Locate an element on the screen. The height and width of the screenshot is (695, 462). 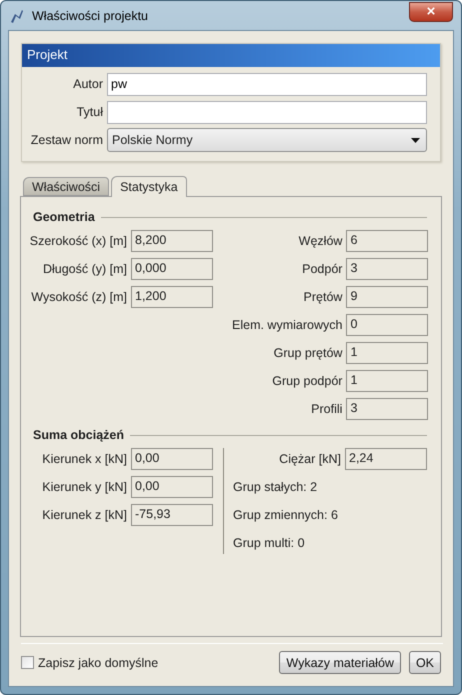
section-title: Geometria is located at coordinates (64, 217).